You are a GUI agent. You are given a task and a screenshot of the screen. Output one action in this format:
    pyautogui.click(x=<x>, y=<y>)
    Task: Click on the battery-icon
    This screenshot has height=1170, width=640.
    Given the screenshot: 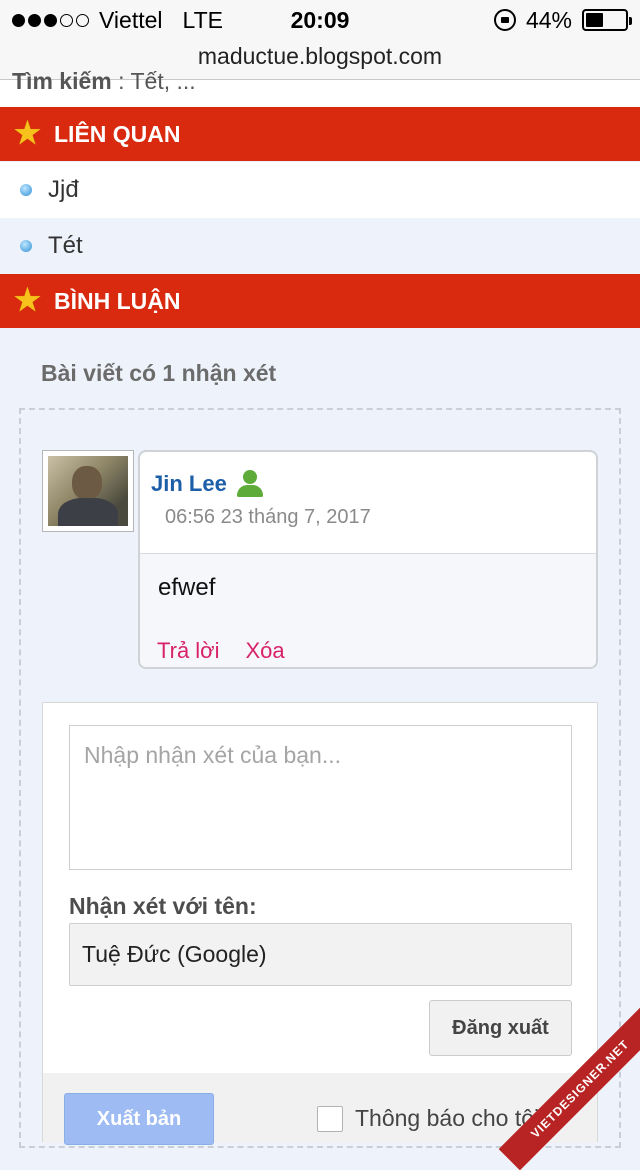 What is the action you would take?
    pyautogui.click(x=605, y=20)
    